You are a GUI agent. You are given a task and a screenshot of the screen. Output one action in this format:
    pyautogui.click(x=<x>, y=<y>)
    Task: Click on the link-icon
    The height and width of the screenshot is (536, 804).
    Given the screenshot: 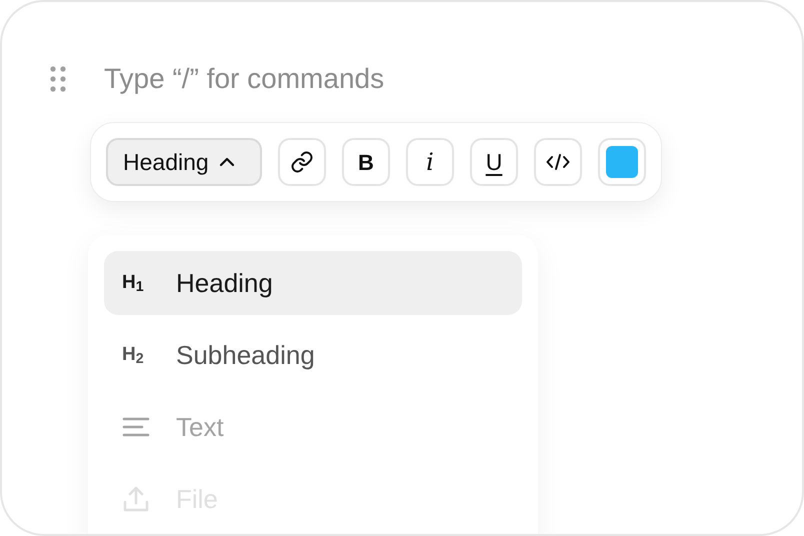 What is the action you would take?
    pyautogui.click(x=302, y=162)
    